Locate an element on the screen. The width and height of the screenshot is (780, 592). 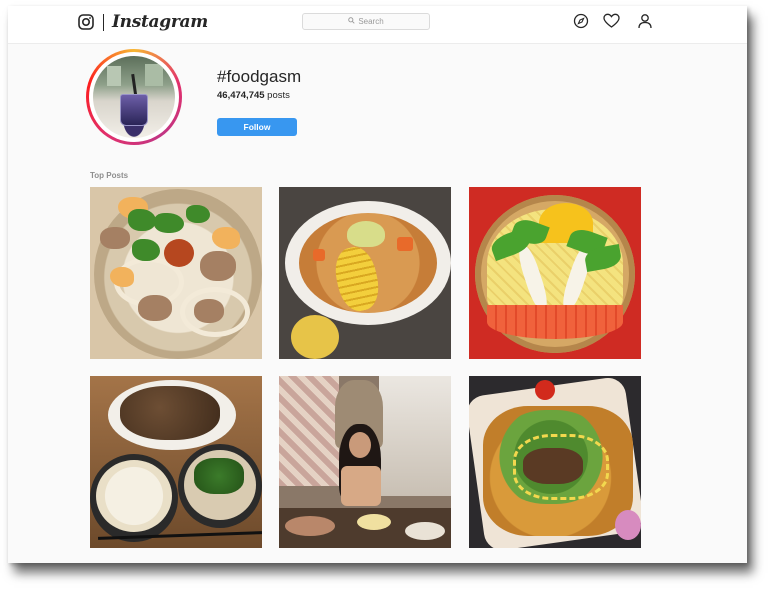
sauce-drizzle is located at coordinates (561, 467).